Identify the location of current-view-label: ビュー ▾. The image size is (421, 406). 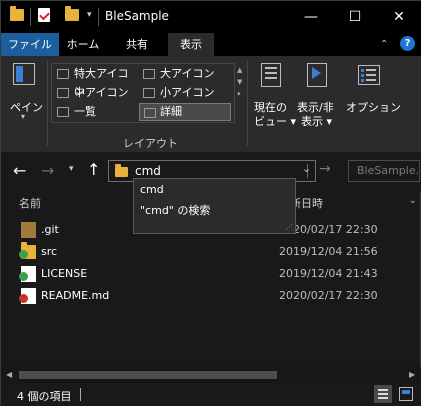
(275, 121).